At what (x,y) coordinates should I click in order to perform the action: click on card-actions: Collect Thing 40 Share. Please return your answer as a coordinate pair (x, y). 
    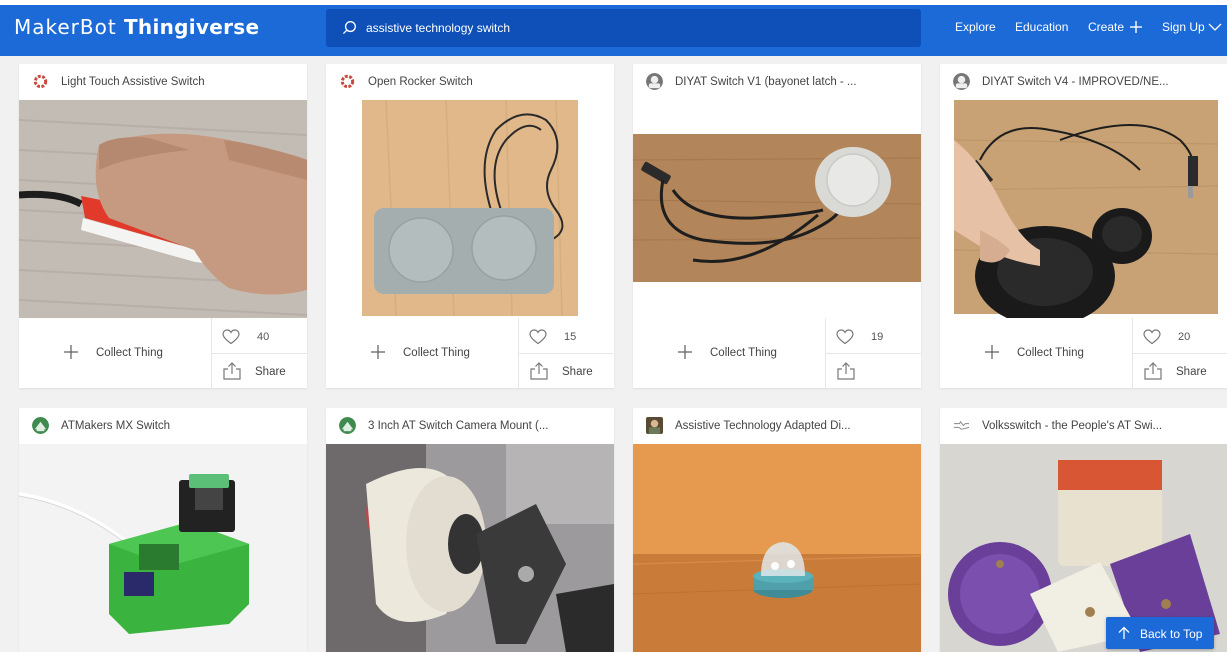
    Looking at the image, I should click on (163, 353).